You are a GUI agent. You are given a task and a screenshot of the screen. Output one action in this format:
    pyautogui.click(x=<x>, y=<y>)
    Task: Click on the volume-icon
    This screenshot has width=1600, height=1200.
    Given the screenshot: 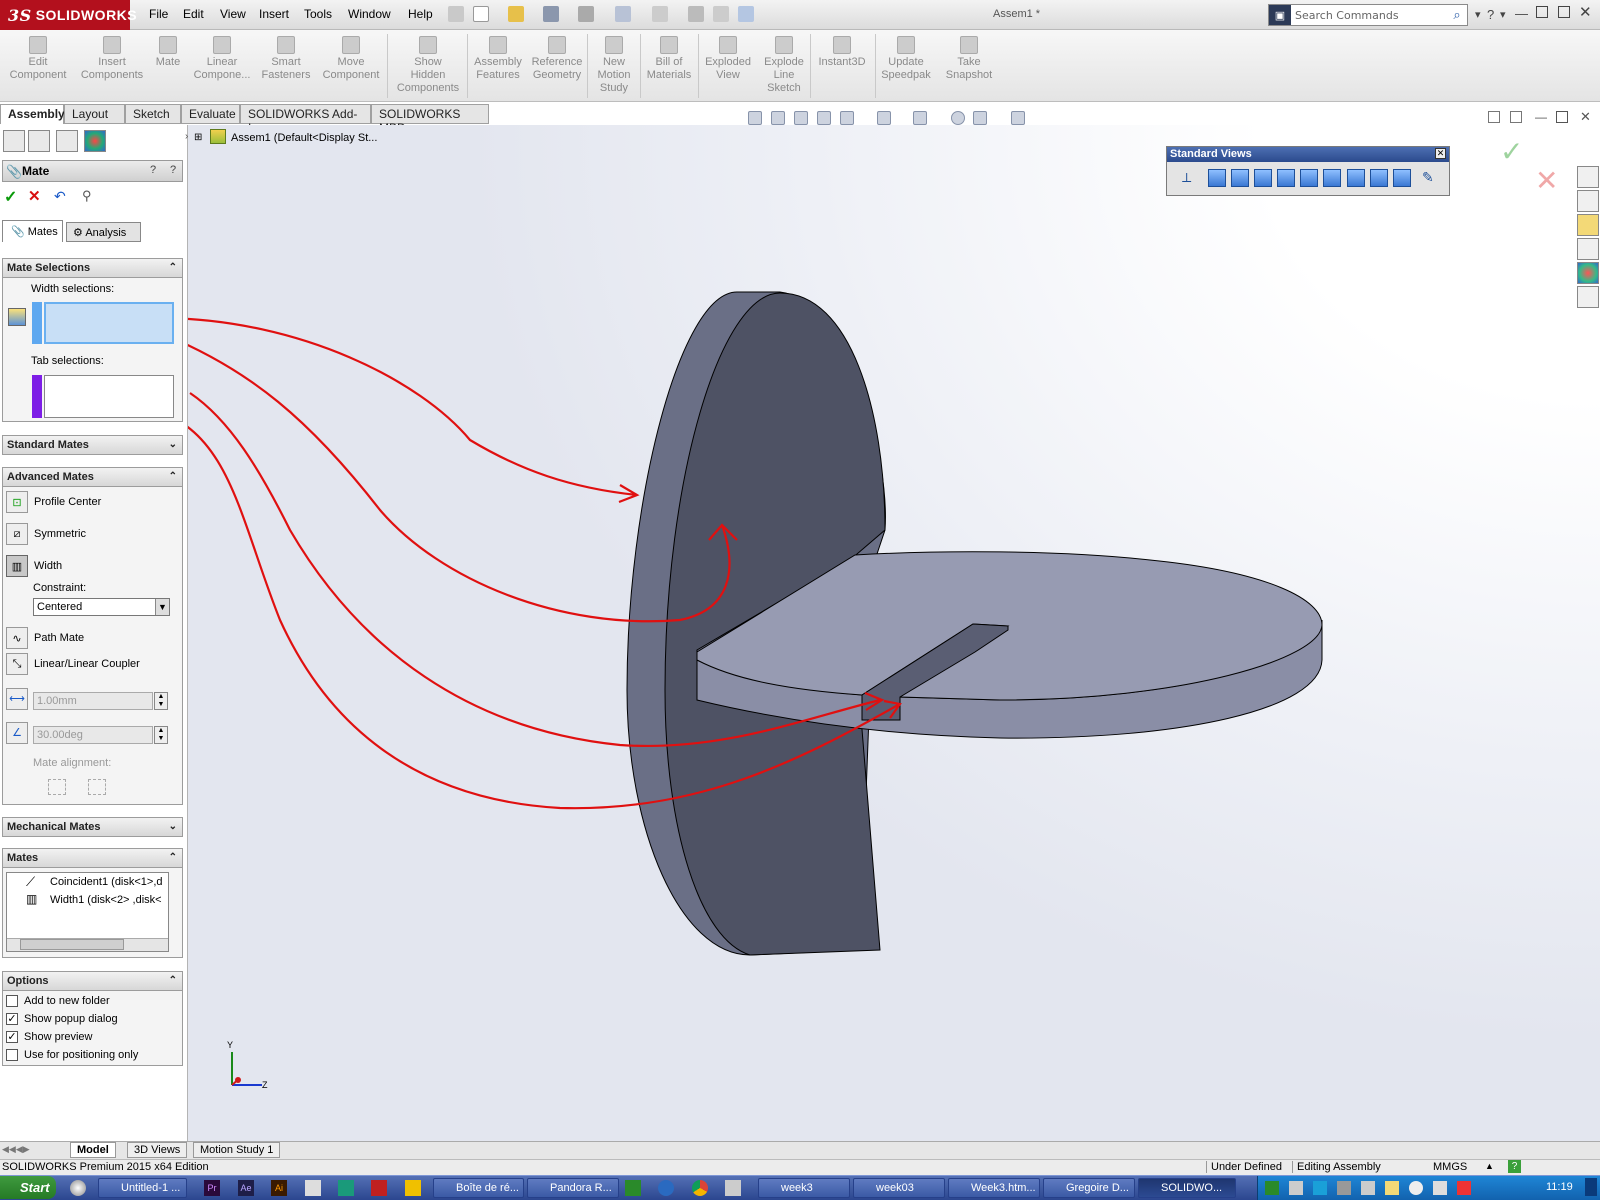 What is the action you would take?
    pyautogui.click(x=1416, y=1188)
    